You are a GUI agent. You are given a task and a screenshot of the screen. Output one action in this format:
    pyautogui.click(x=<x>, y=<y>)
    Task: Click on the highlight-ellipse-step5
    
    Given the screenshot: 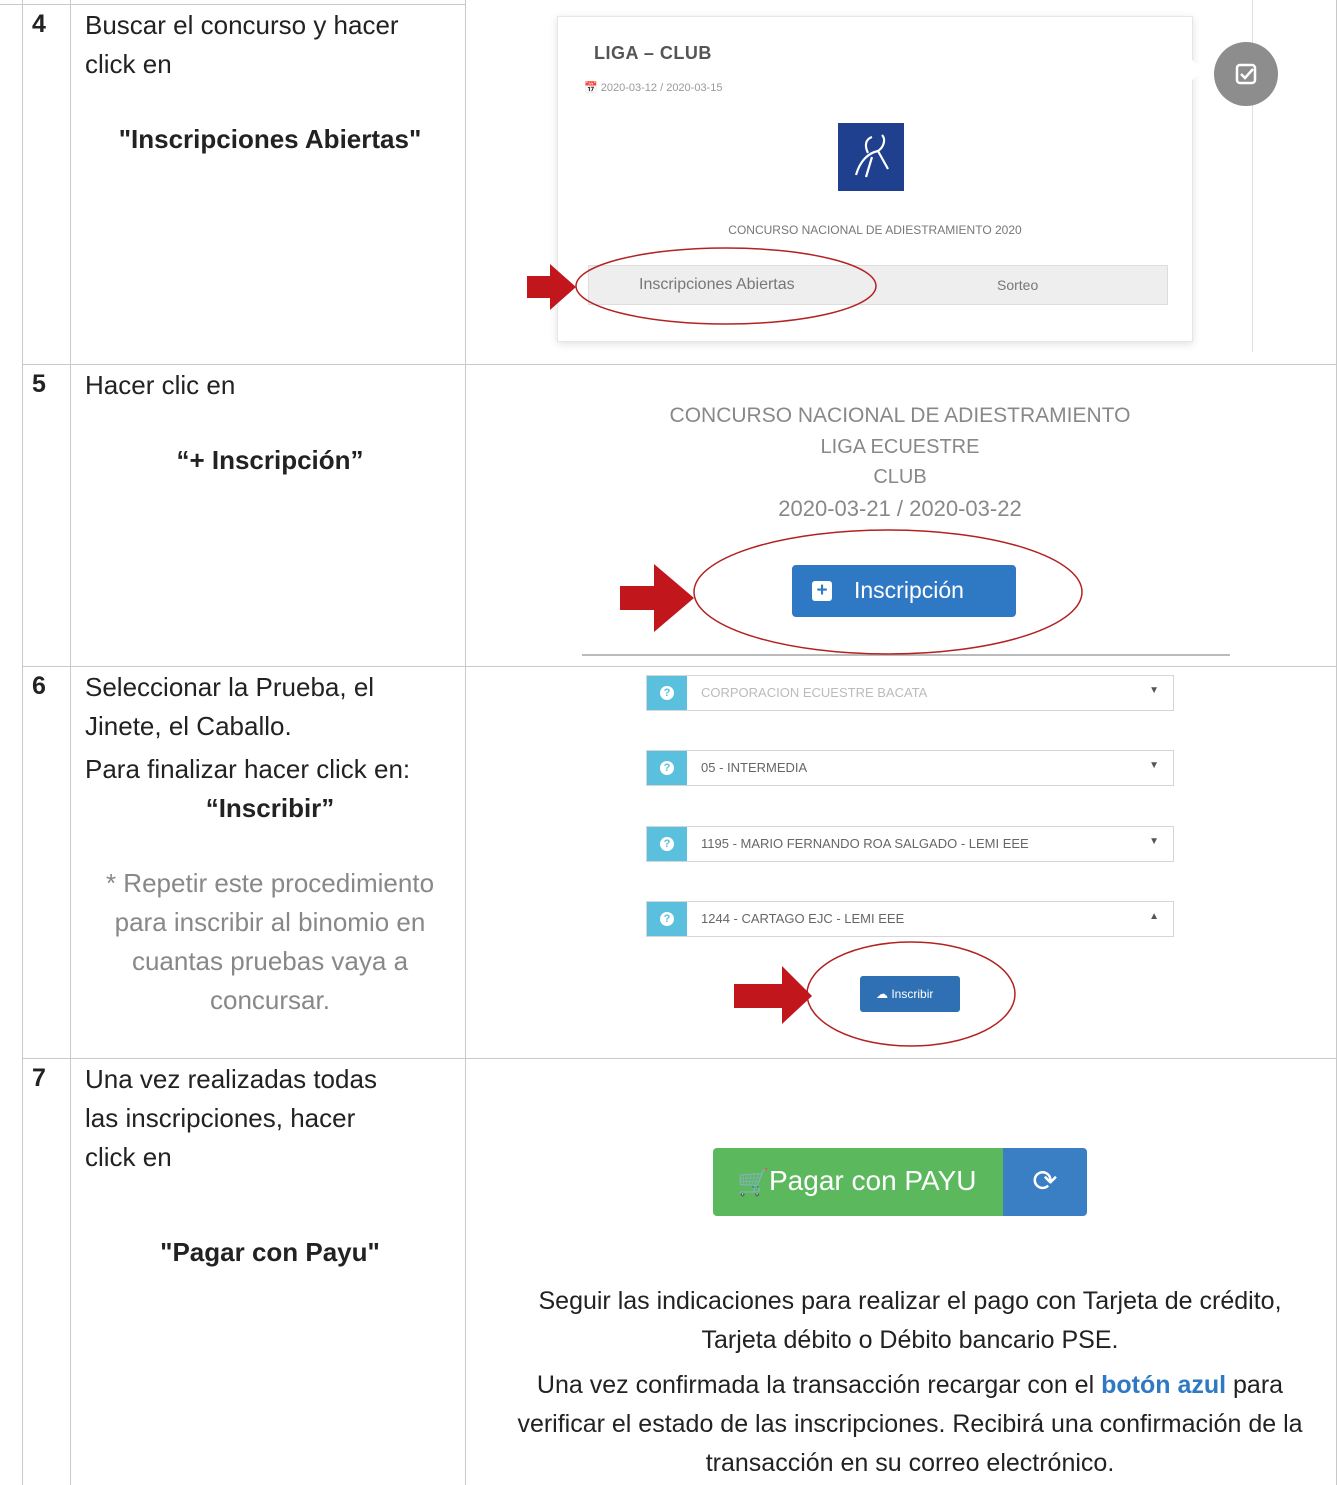 What is the action you would take?
    pyautogui.click(x=888, y=592)
    